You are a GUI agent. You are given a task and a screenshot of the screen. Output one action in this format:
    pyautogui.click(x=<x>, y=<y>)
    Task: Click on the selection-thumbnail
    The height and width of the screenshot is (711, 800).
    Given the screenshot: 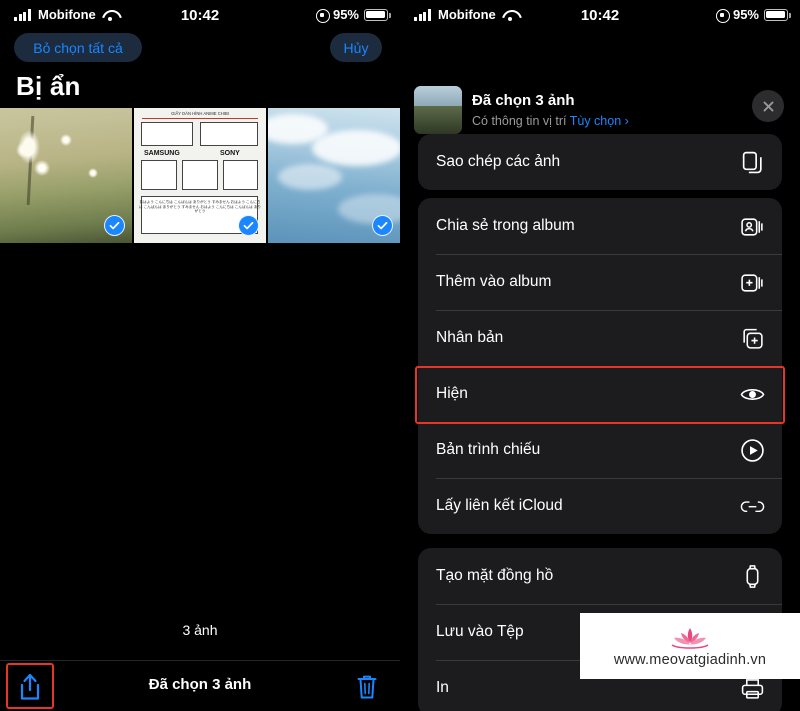 What is the action you would take?
    pyautogui.click(x=438, y=110)
    